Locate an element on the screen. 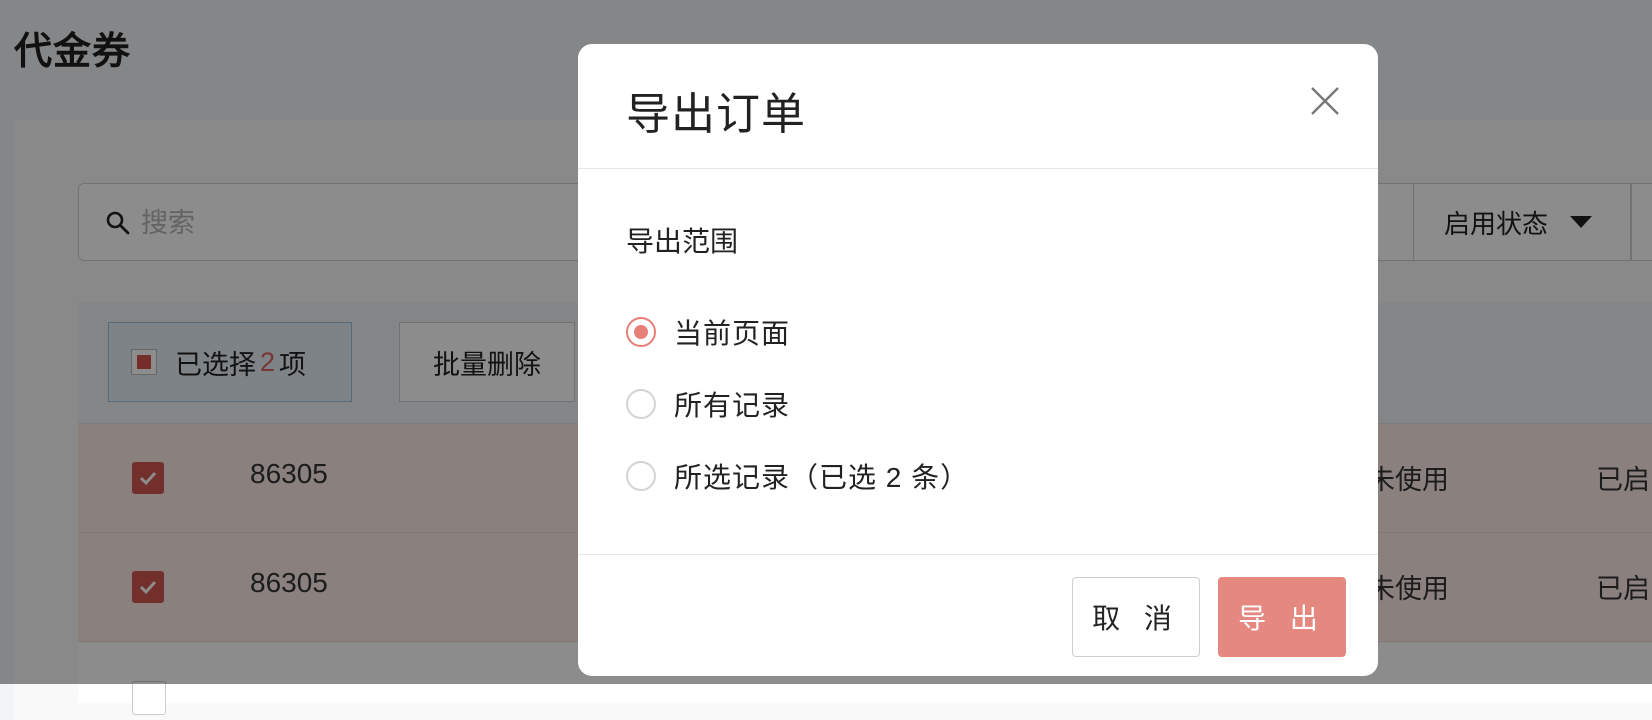 Image resolution: width=1652 pixels, height=720 pixels. export-button: 导 出 is located at coordinates (1282, 617).